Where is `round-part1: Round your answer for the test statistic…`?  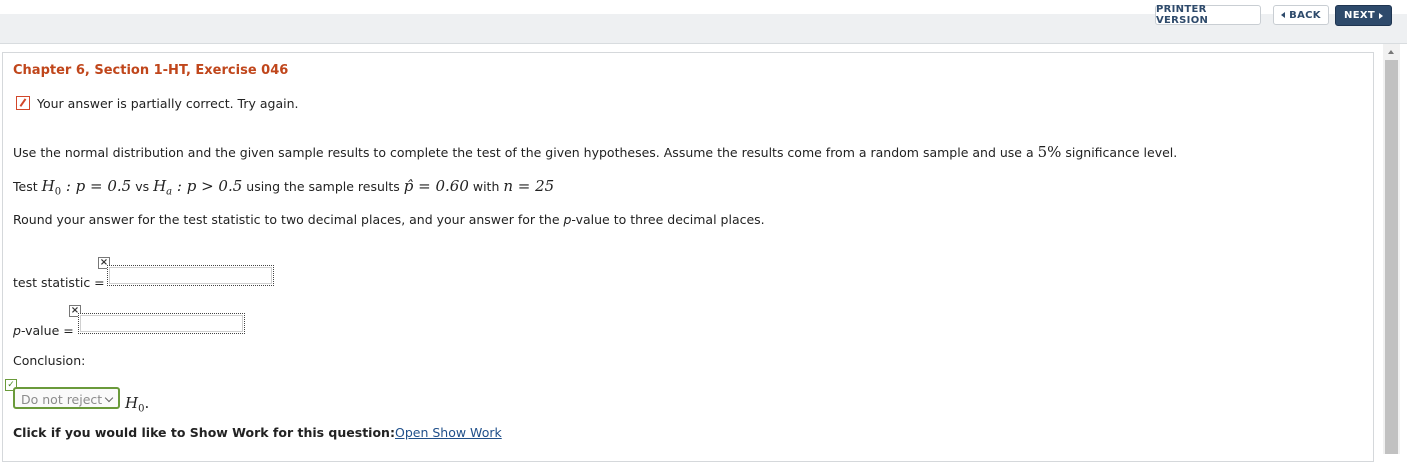
round-part1: Round your answer for the test statistic… is located at coordinates (288, 219).